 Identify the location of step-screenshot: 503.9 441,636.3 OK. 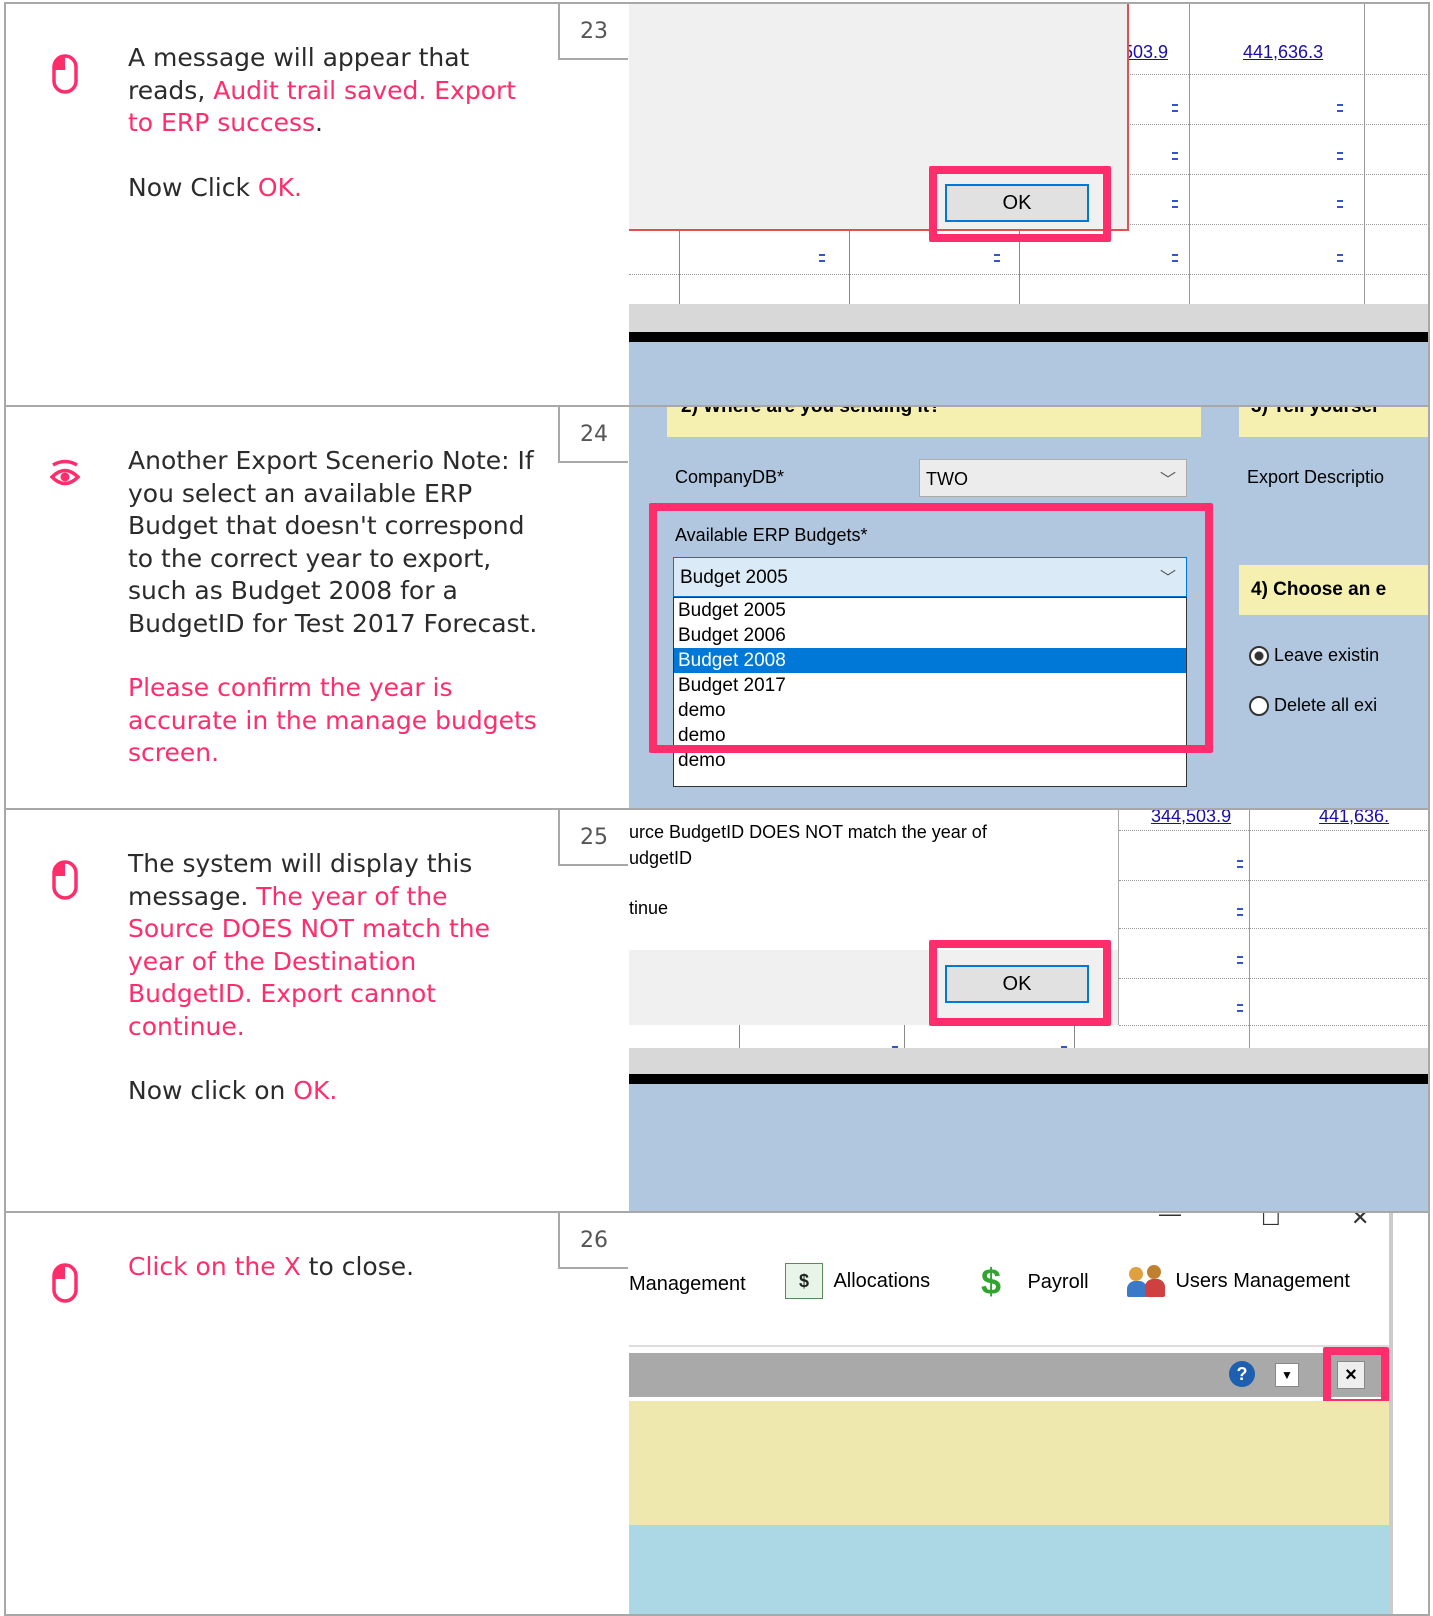
(1028, 204).